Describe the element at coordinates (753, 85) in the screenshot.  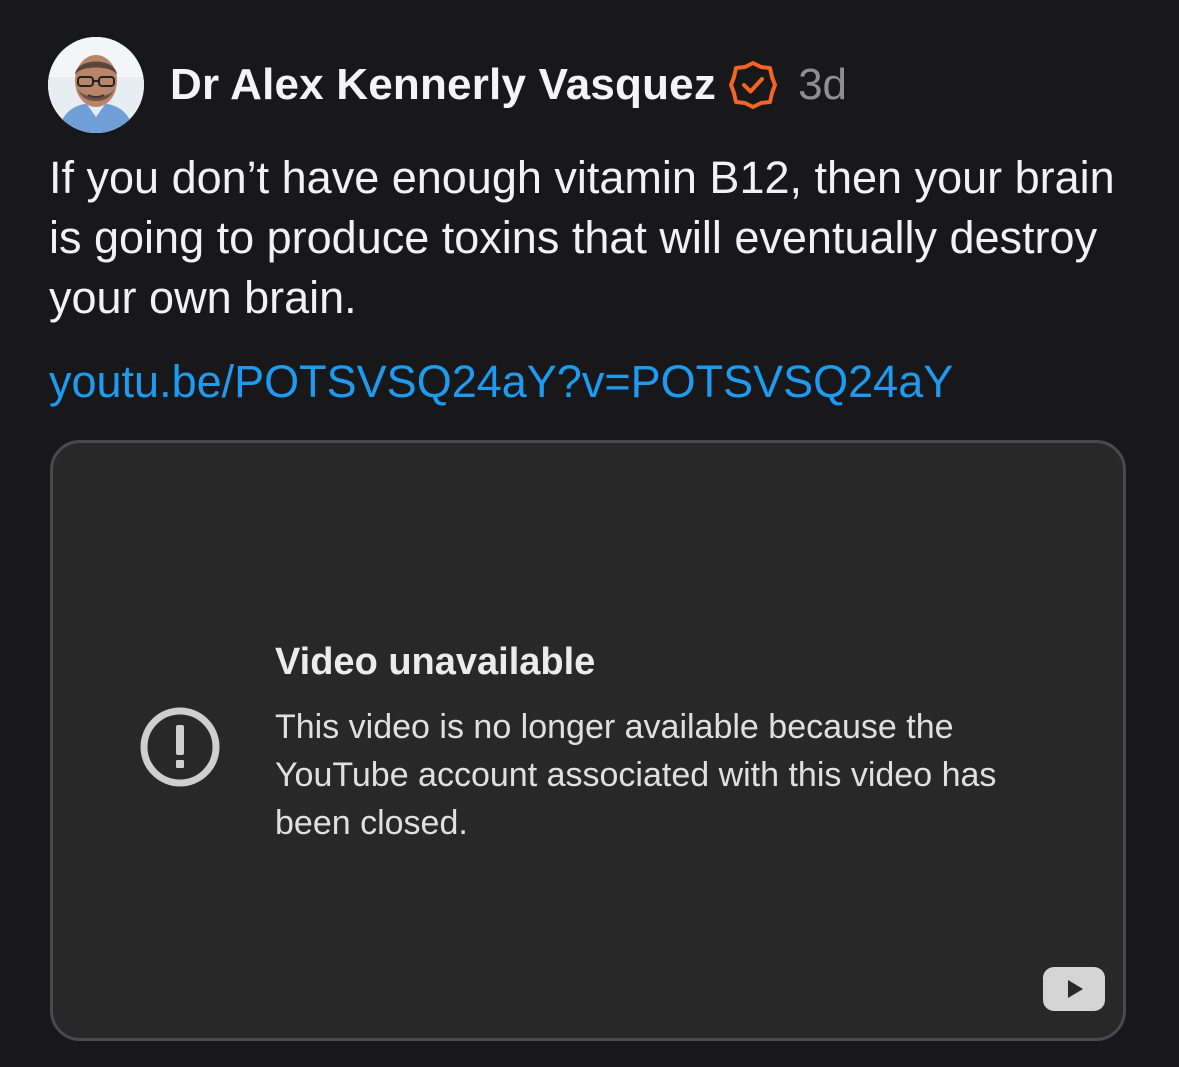
I see `verified-badge-icon` at that location.